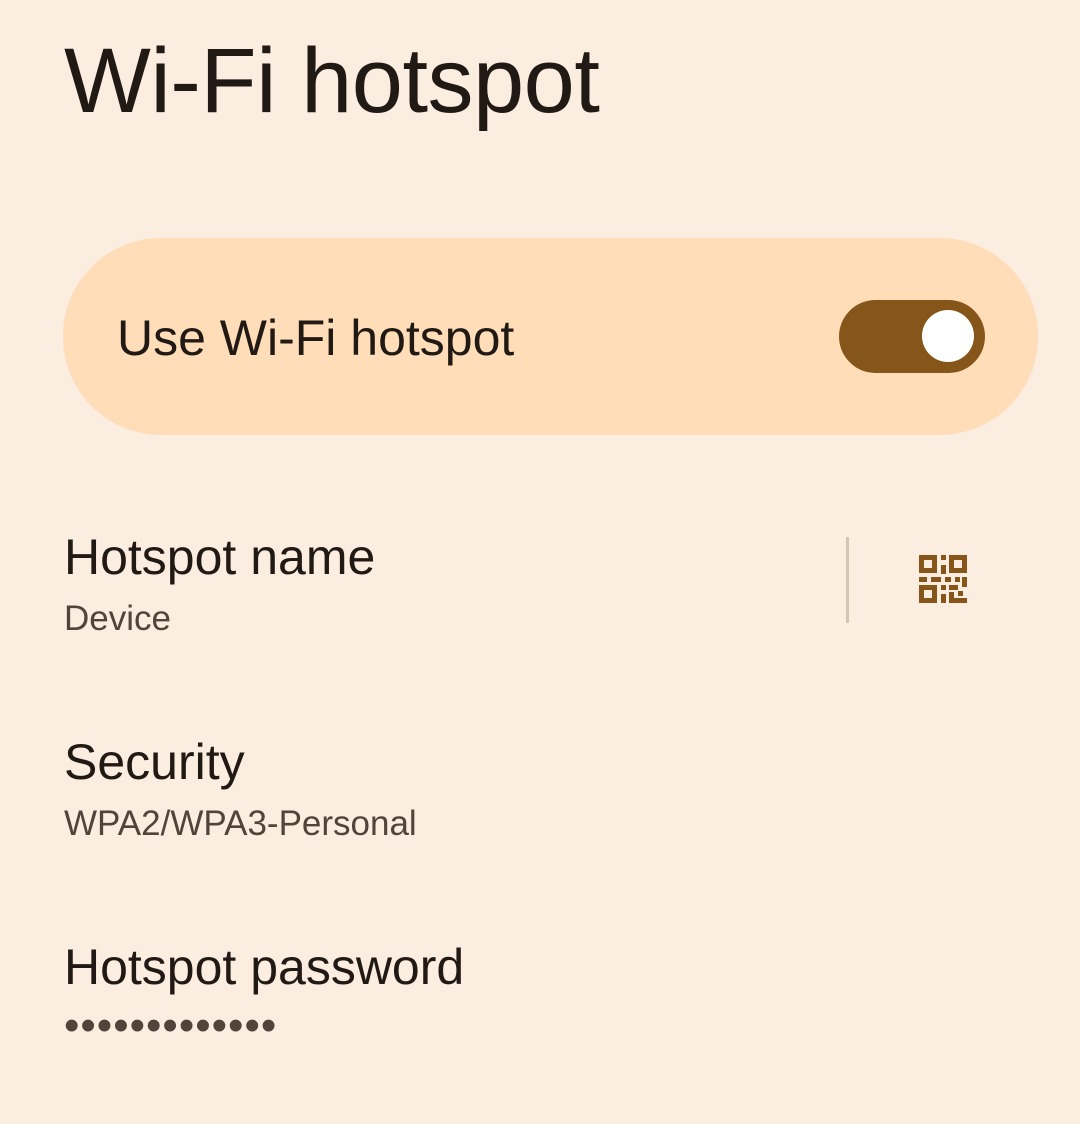 The height and width of the screenshot is (1124, 1080). Describe the element at coordinates (948, 336) in the screenshot. I see `toggle-thumb` at that location.